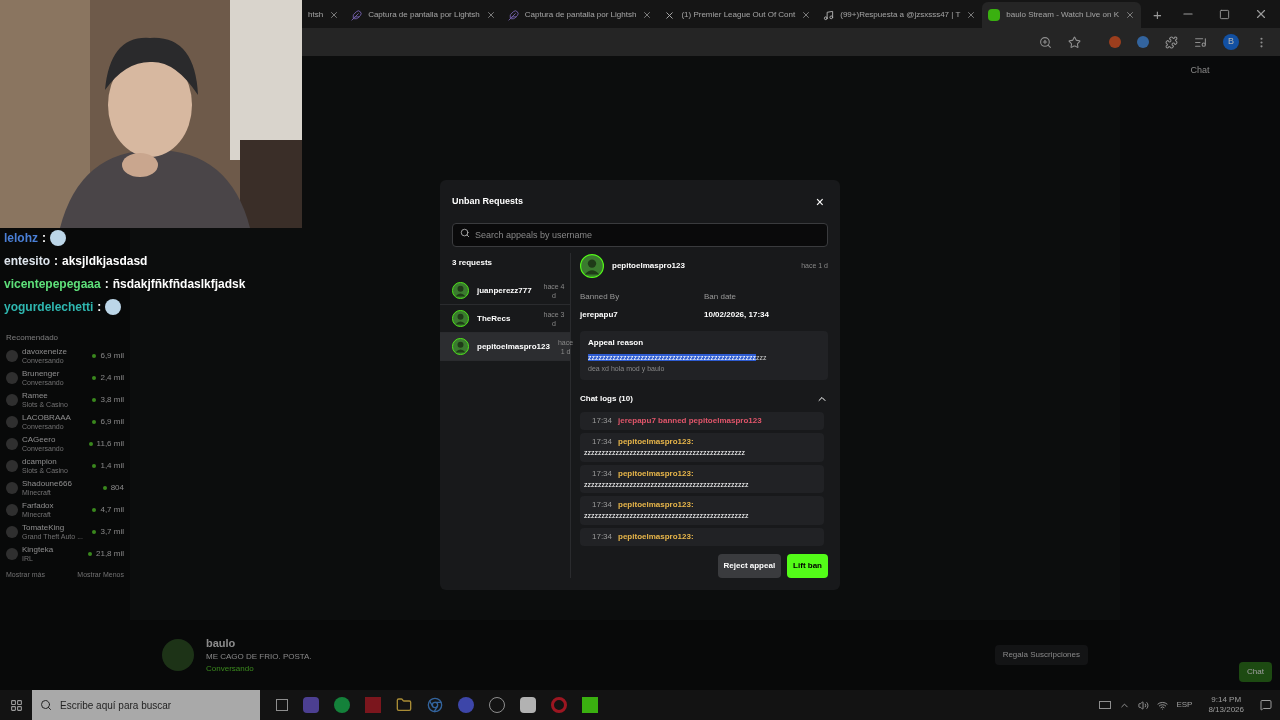  I want to click on chat-username: vicentepepegaaa, so click(52, 284).